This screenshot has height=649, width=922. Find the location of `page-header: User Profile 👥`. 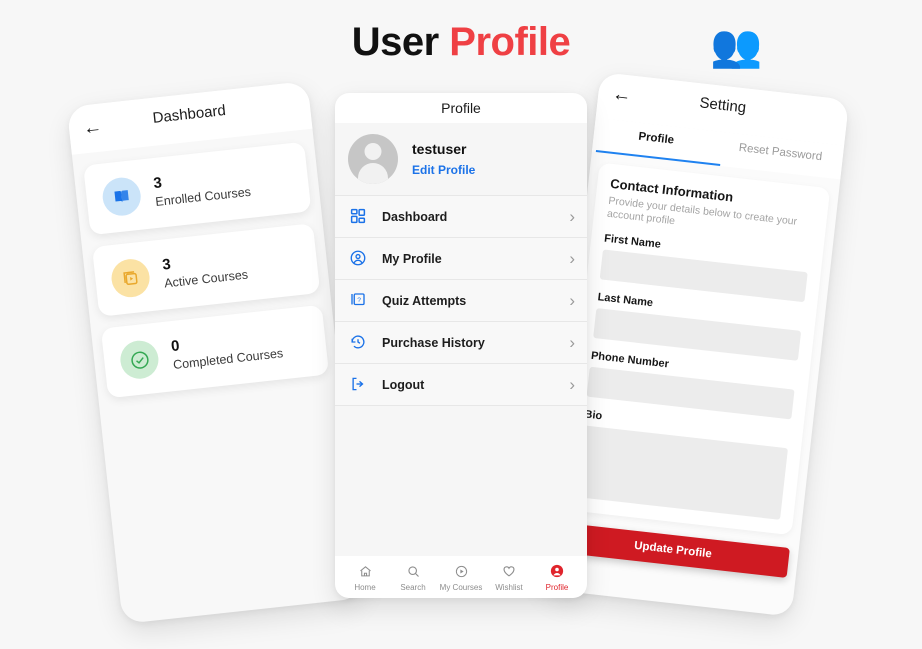

page-header: User Profile 👥 is located at coordinates (461, 44).